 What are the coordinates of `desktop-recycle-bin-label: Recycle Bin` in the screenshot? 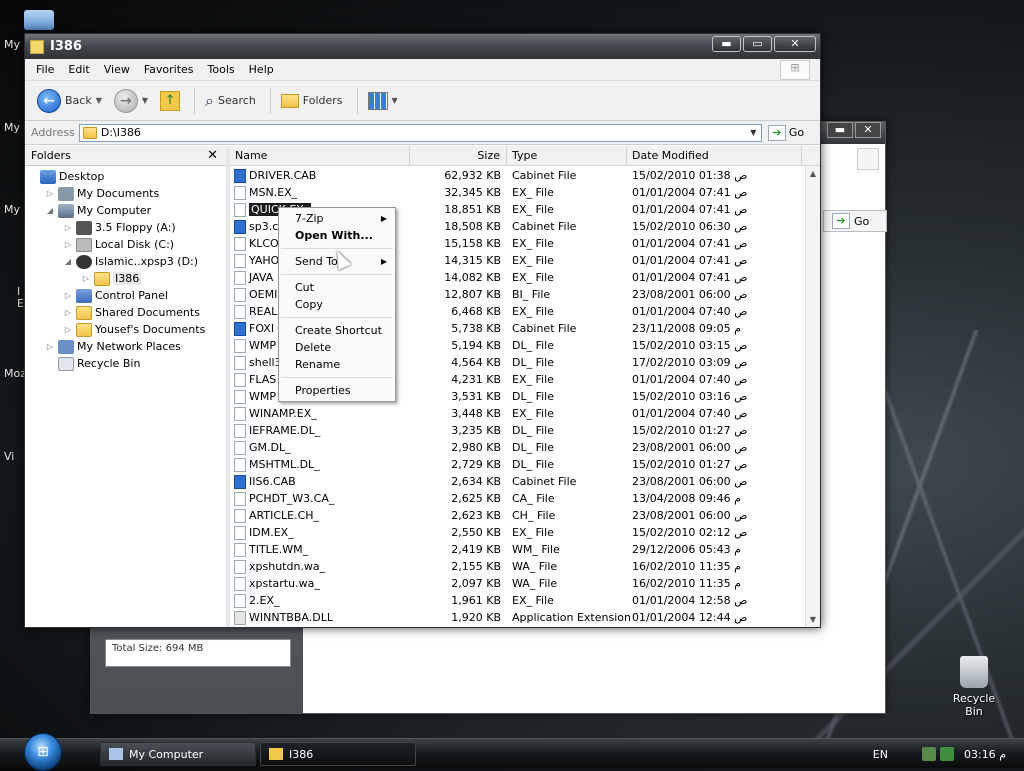 It's located at (974, 705).